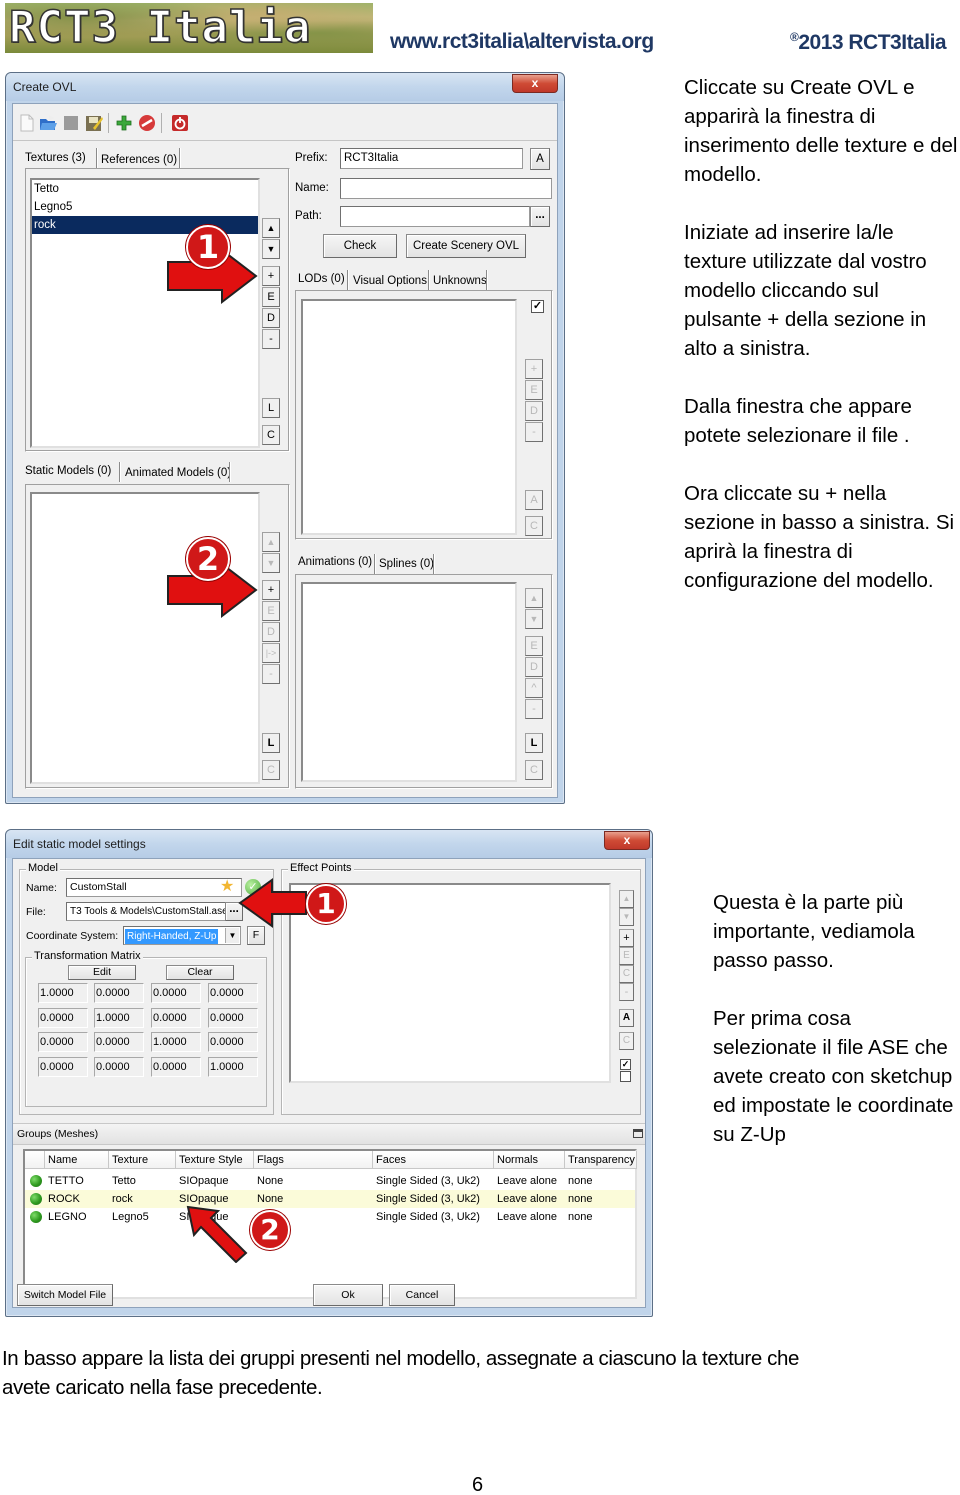 The height and width of the screenshot is (1495, 960). I want to click on remove-texture-button: -, so click(271, 339).